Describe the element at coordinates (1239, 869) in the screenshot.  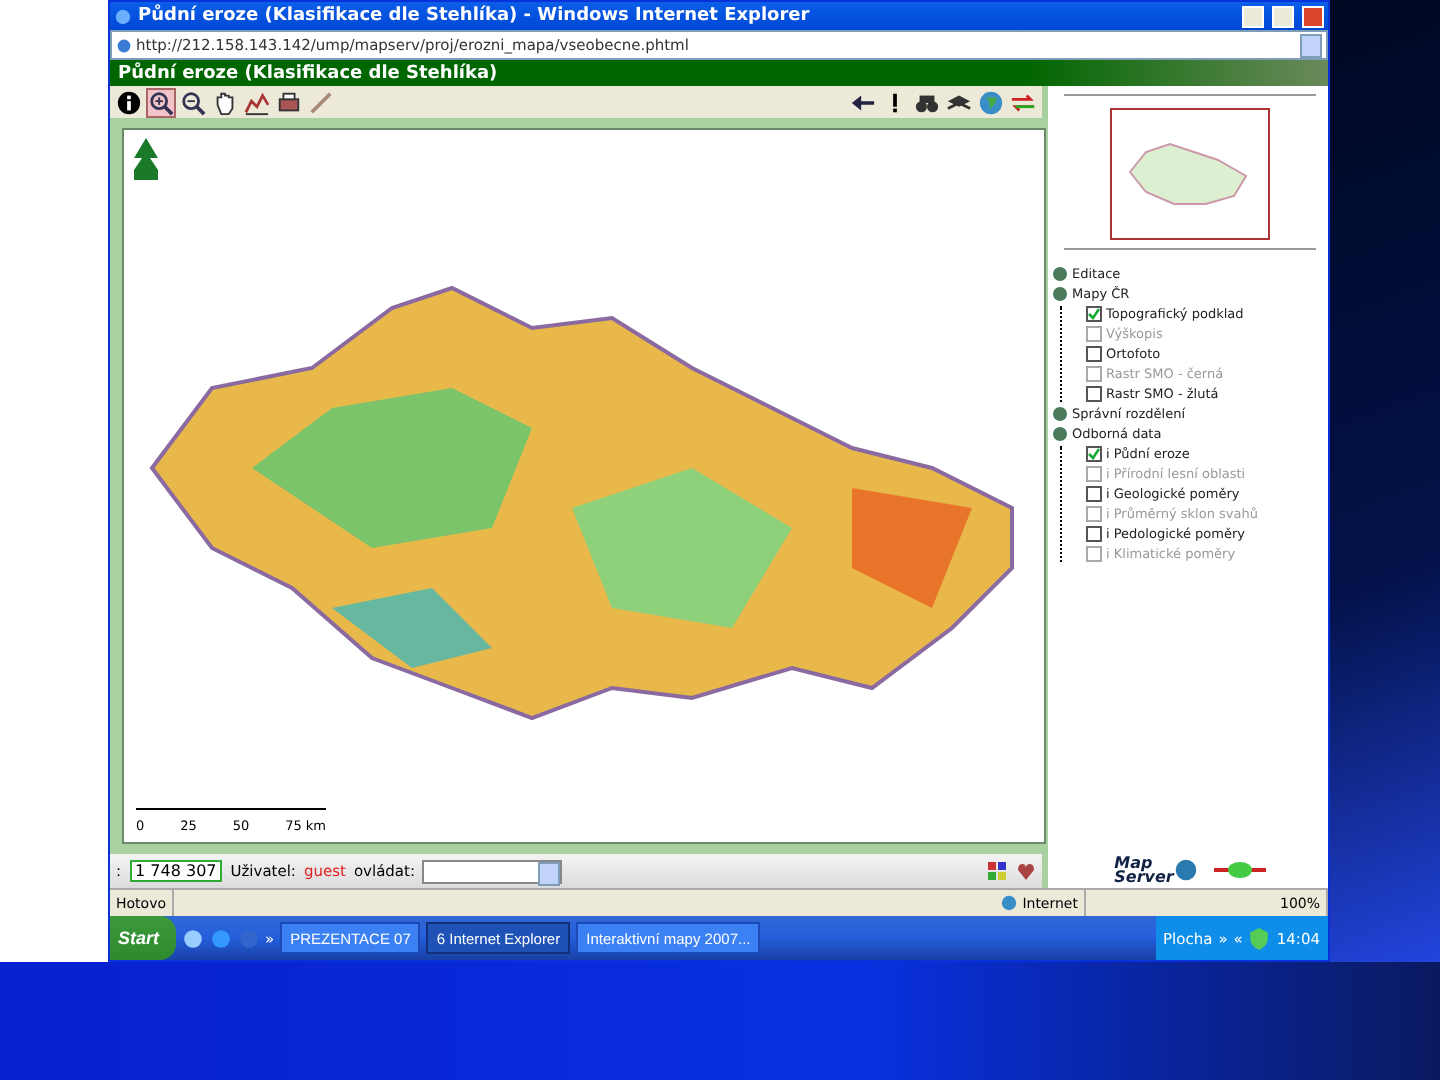
I see `logo-icon` at that location.